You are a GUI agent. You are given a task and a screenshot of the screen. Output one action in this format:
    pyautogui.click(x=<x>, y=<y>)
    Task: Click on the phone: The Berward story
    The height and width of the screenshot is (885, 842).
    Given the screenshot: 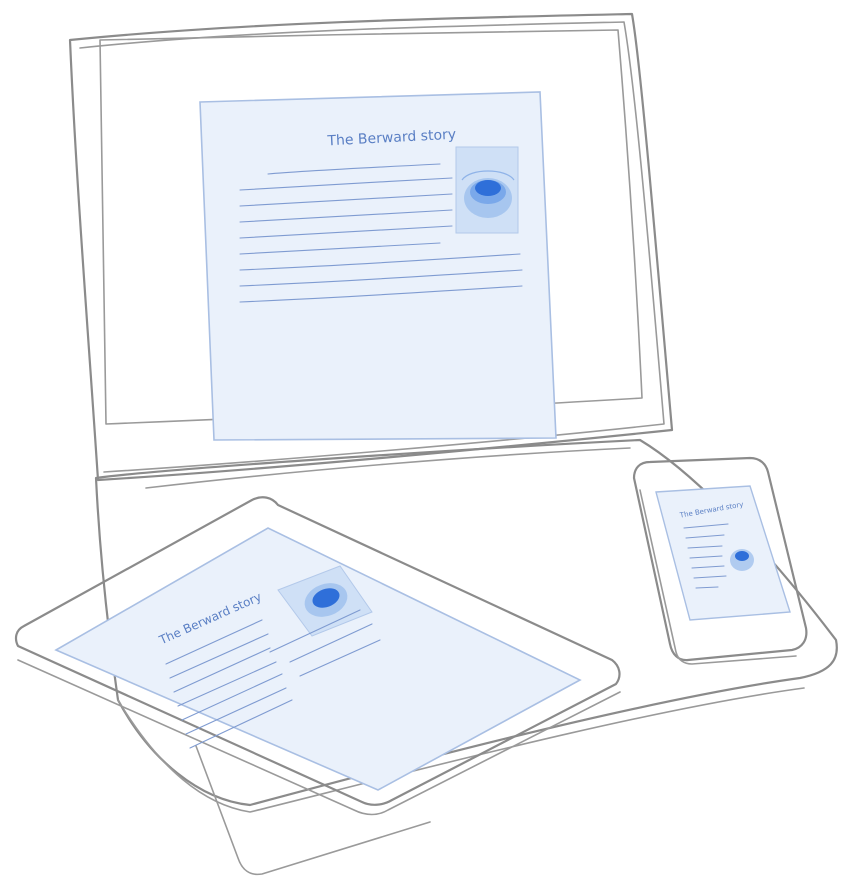 What is the action you would take?
    pyautogui.click(x=720, y=560)
    